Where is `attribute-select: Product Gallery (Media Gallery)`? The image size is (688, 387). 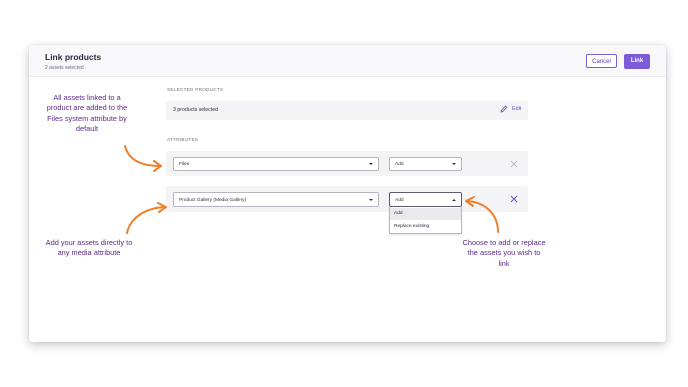 attribute-select: Product Gallery (Media Gallery) is located at coordinates (276, 199).